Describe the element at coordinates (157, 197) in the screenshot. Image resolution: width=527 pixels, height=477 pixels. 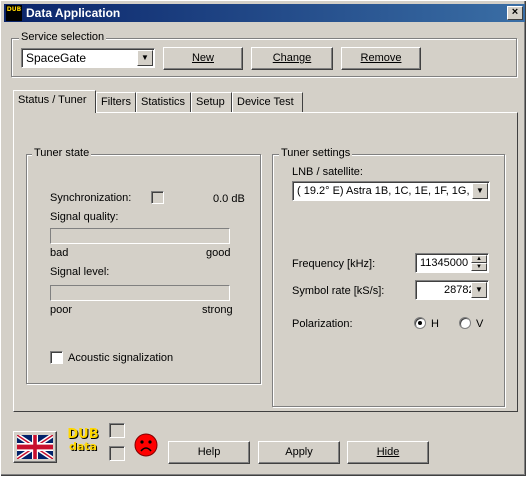
I see `synchronization-indicator` at that location.